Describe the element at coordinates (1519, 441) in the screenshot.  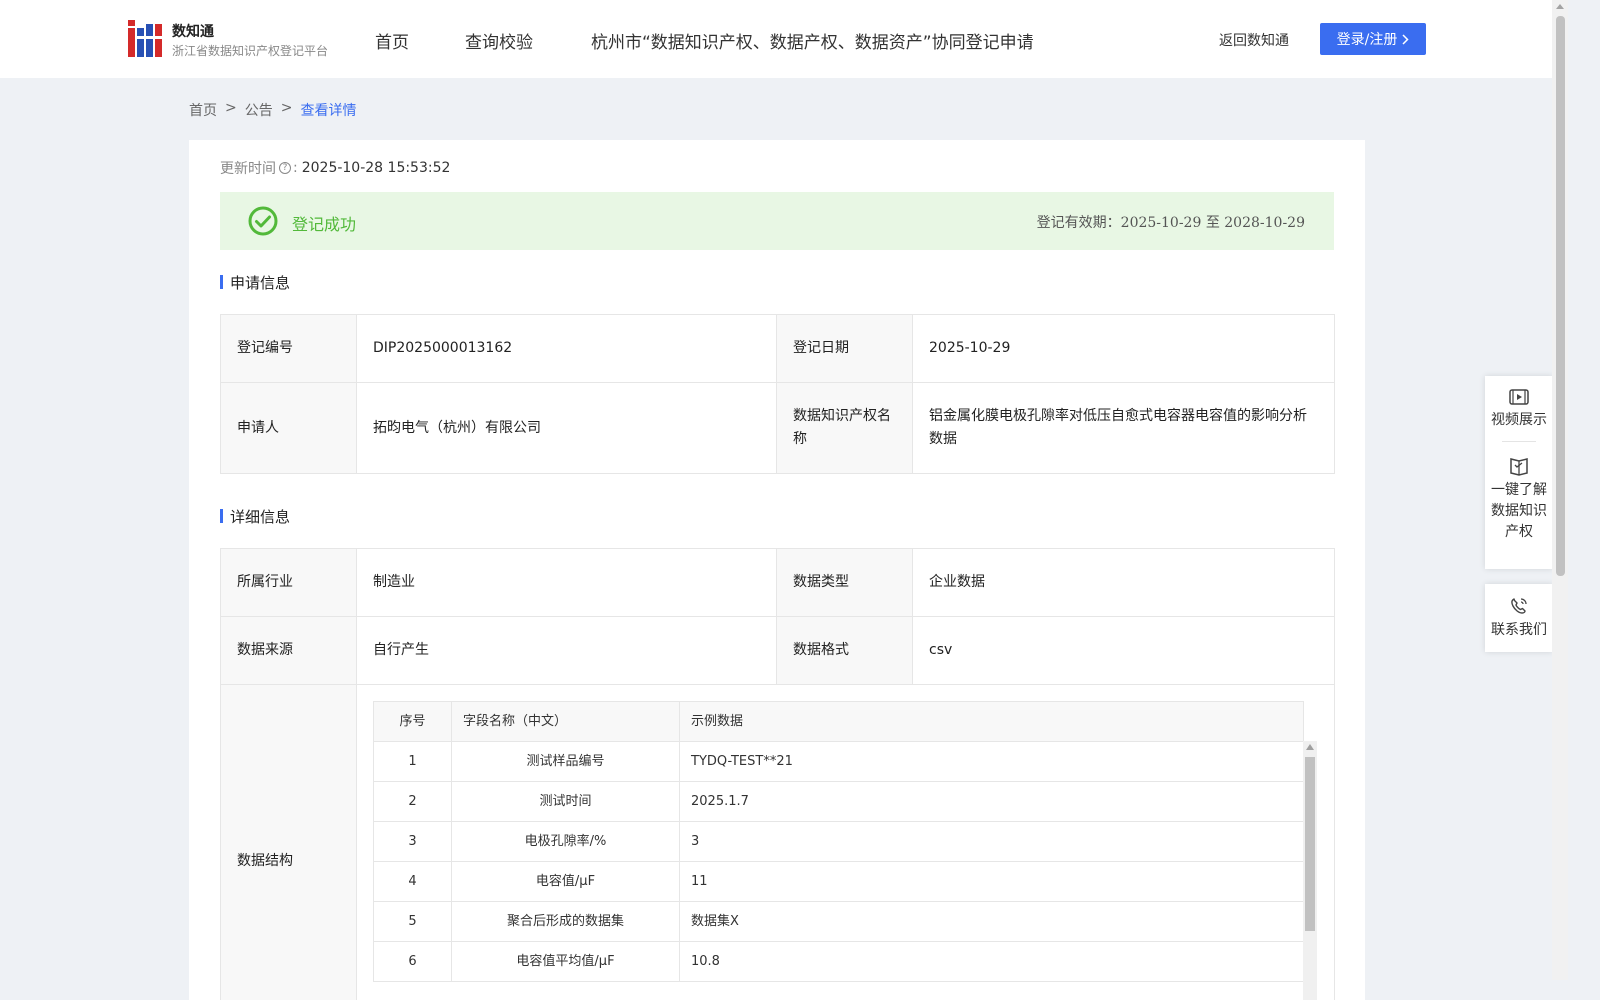
I see `divider` at that location.